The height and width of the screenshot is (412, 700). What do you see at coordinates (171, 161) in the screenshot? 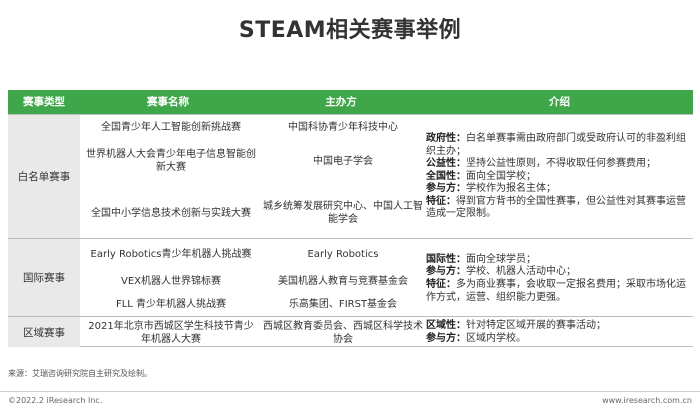
I see `competition-name: 世界机器人大会青少年电子信息智能创新大赛` at bounding box center [171, 161].